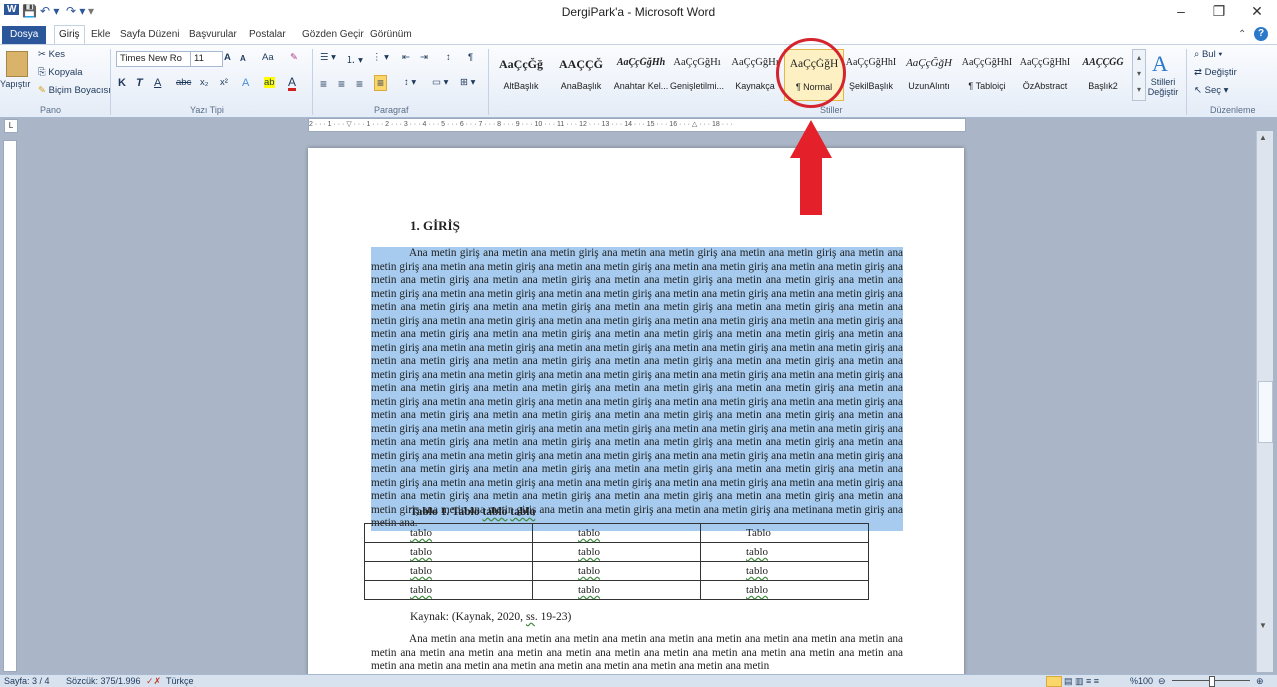 Image resolution: width=1277 pixels, height=687 pixels. What do you see at coordinates (359, 84) in the screenshot?
I see `align-right-icon: ≡` at bounding box center [359, 84].